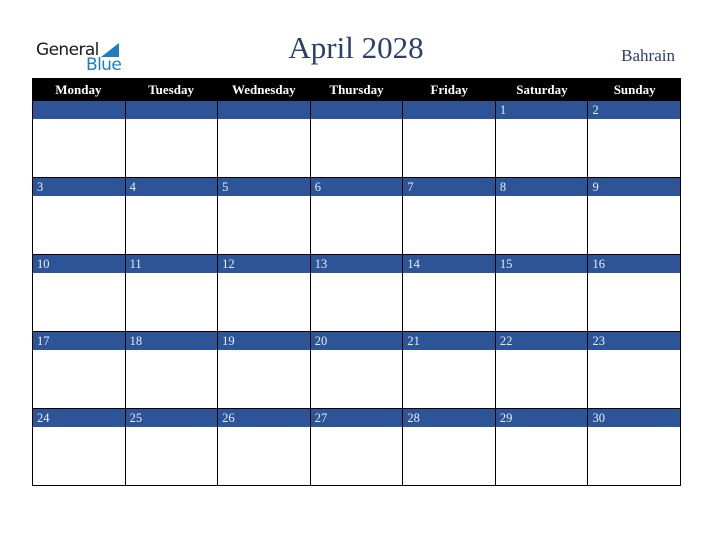  Describe the element at coordinates (541, 264) in the screenshot. I see `date-number: 15` at that location.